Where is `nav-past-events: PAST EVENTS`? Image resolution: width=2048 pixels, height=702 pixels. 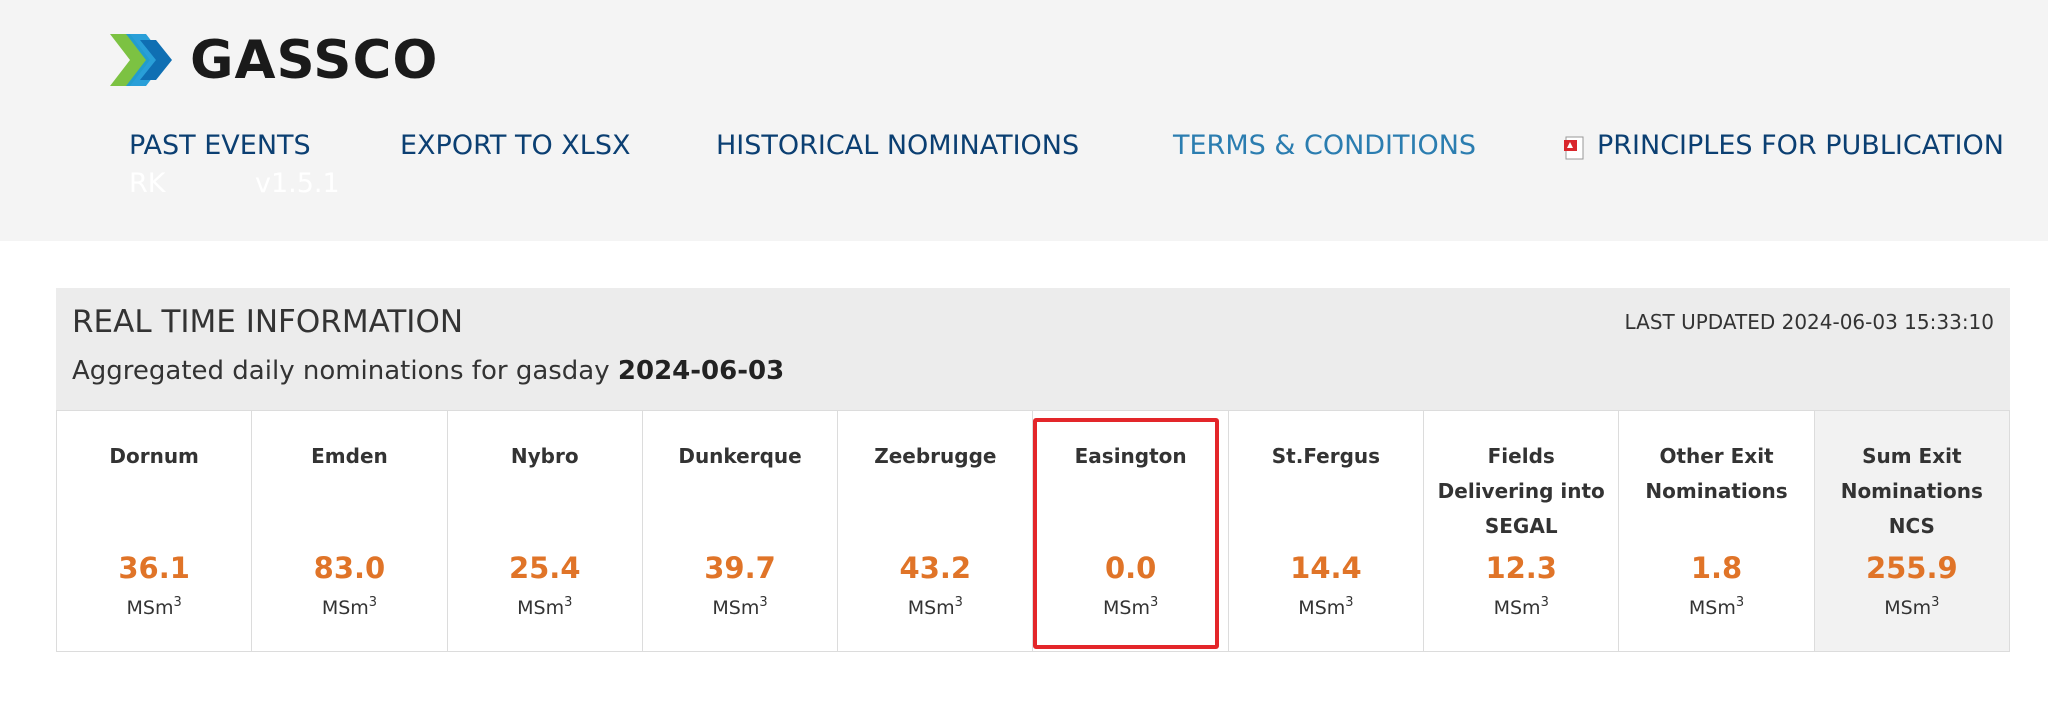
nav-past-events: PAST EVENTS is located at coordinates (220, 145).